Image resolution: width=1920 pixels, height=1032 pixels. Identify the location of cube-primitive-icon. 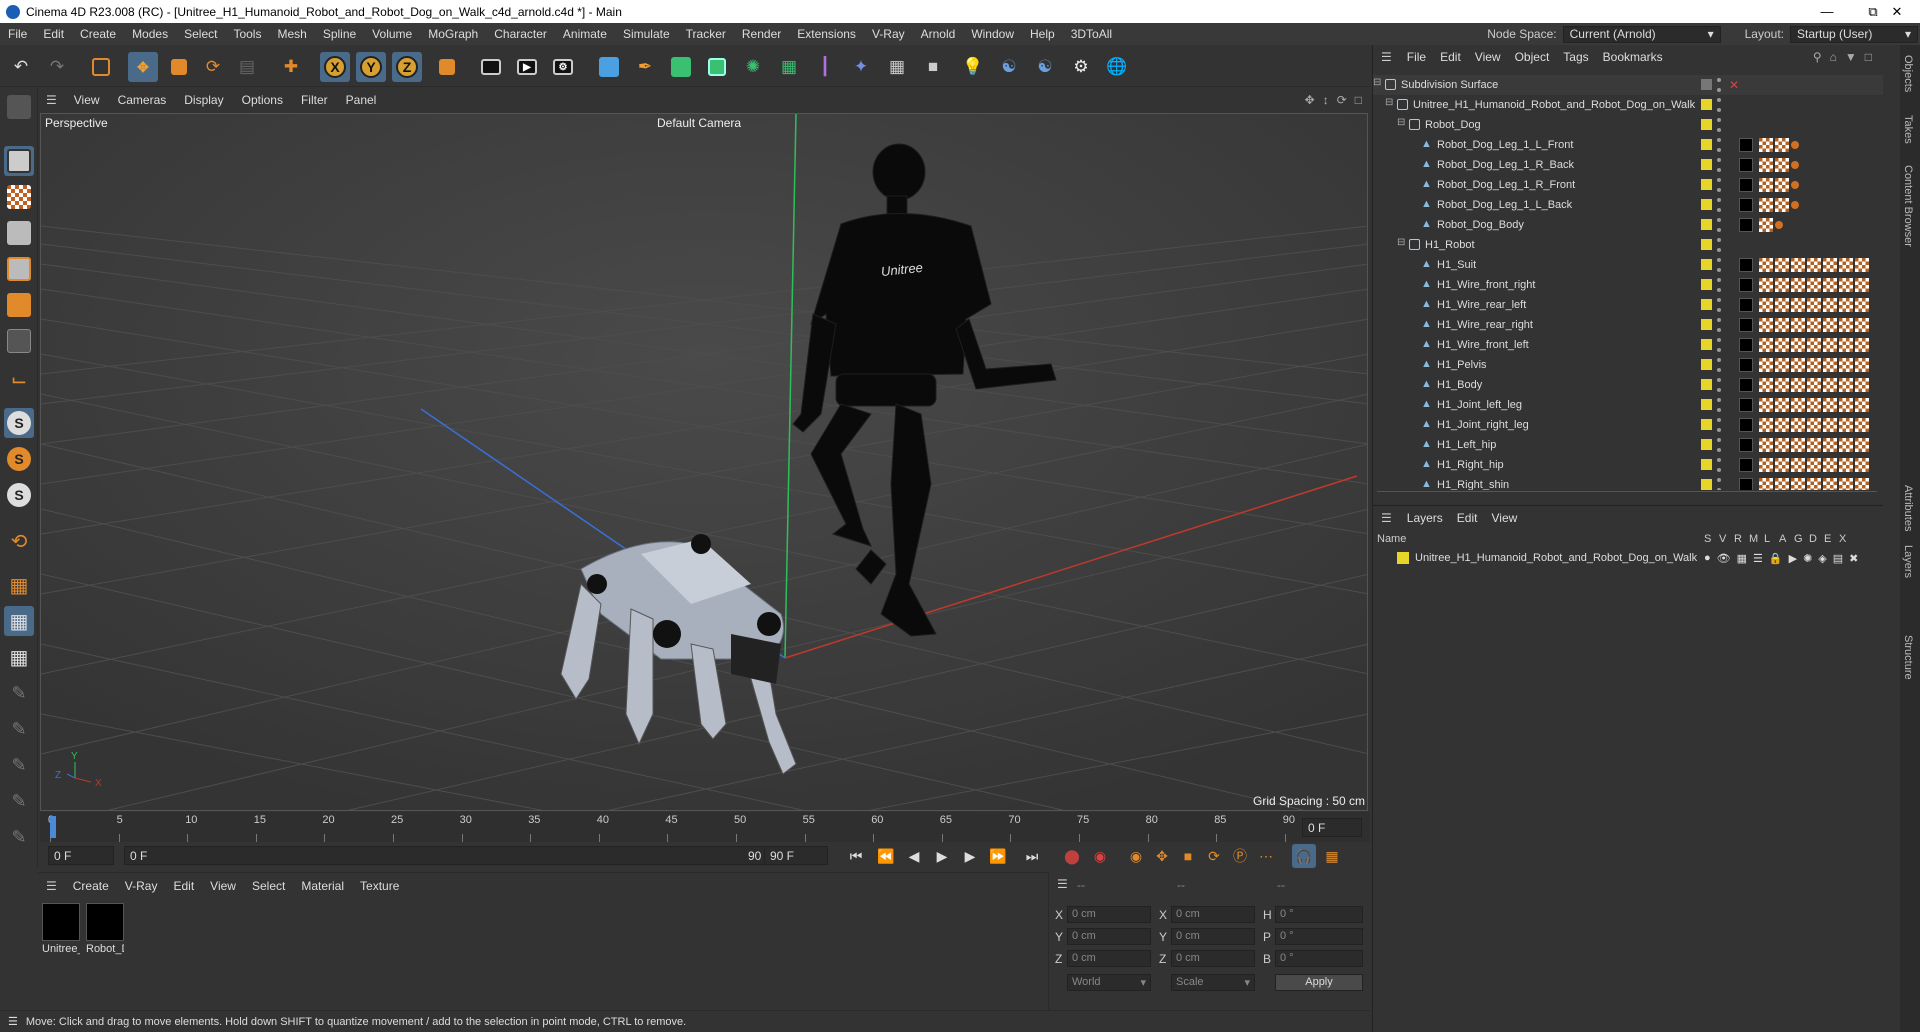
(609, 67).